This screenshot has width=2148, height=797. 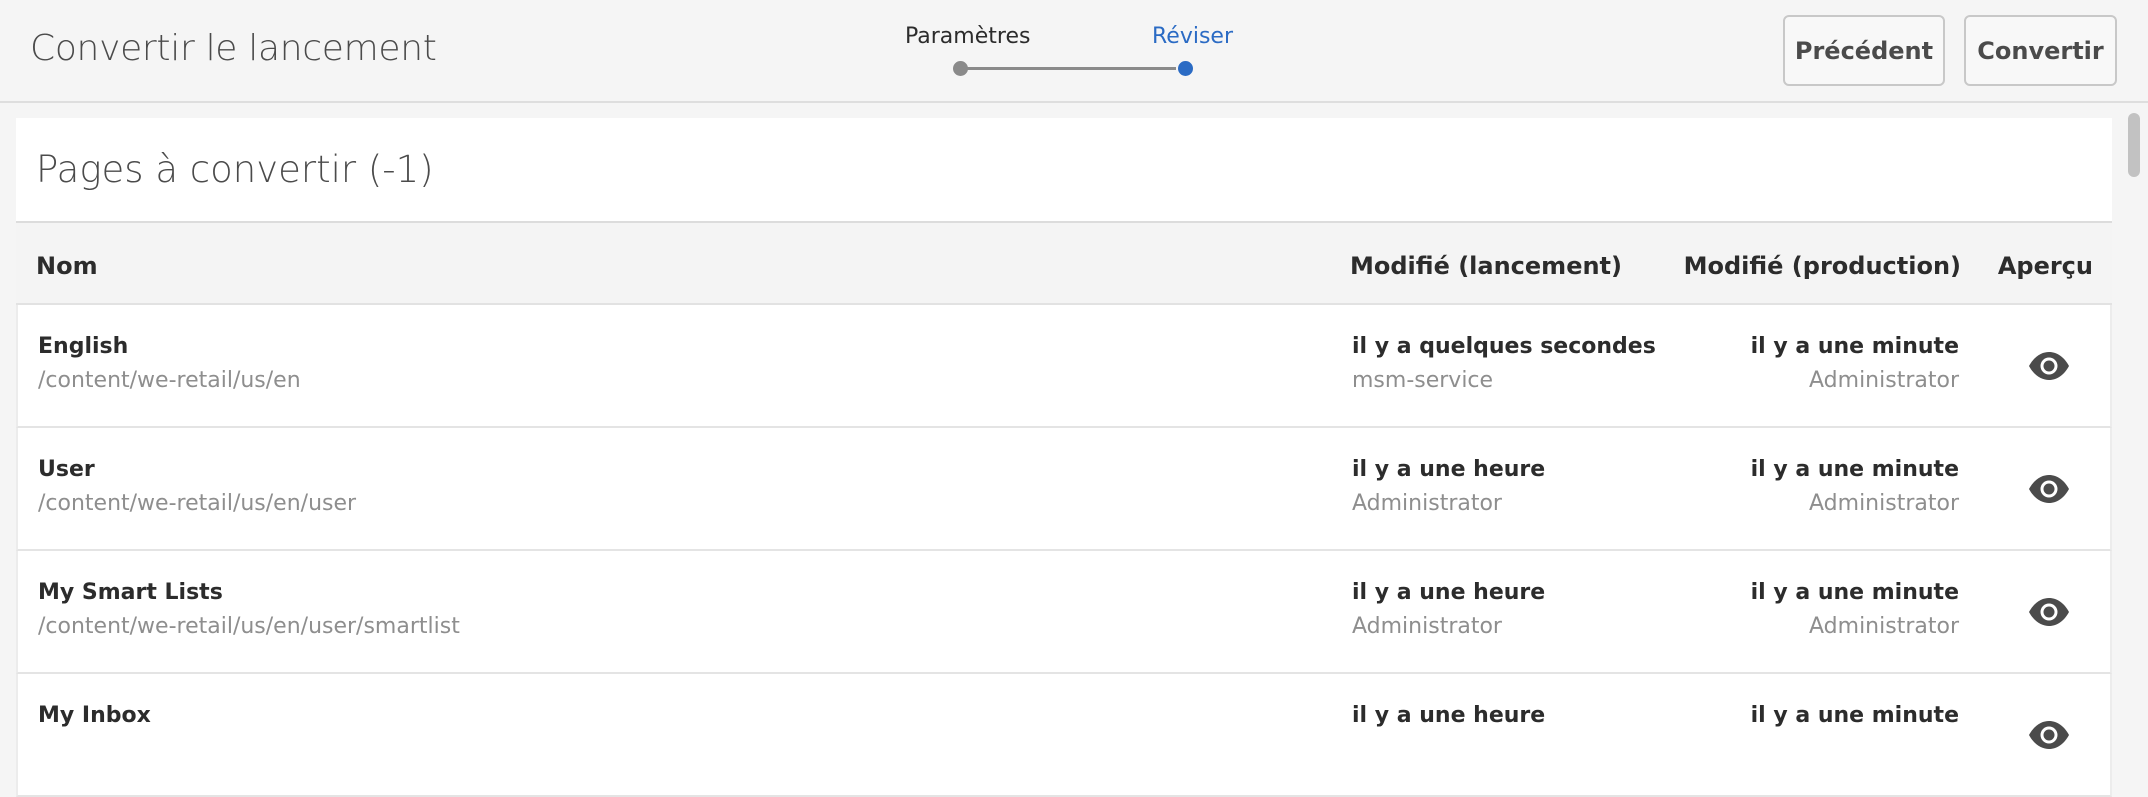 I want to click on step-list: Paramètres Réviser, so click(x=1070, y=52).